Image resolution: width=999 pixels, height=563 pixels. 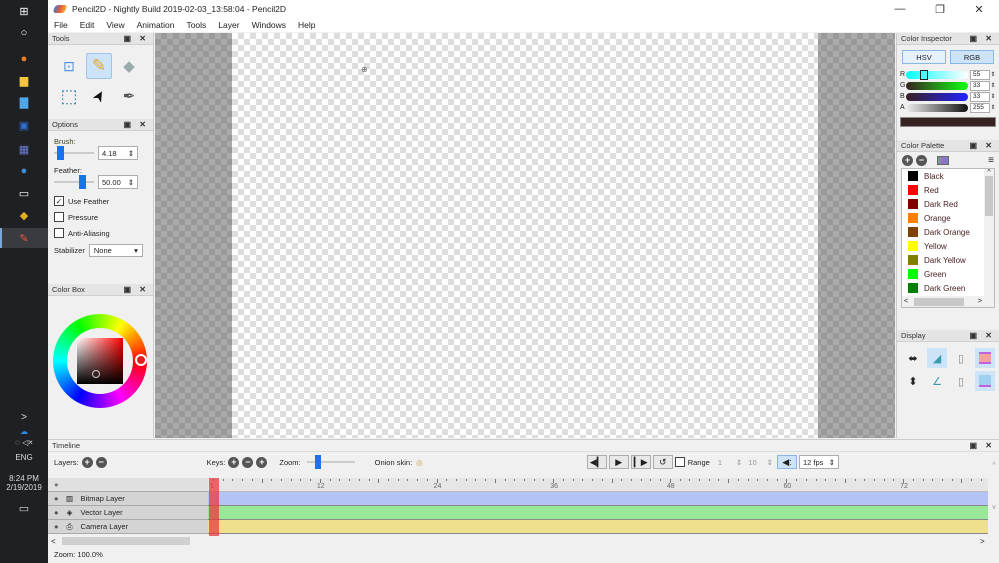 What do you see at coordinates (752, 462) in the screenshot?
I see `range-end-spinbox: 10` at bounding box center [752, 462].